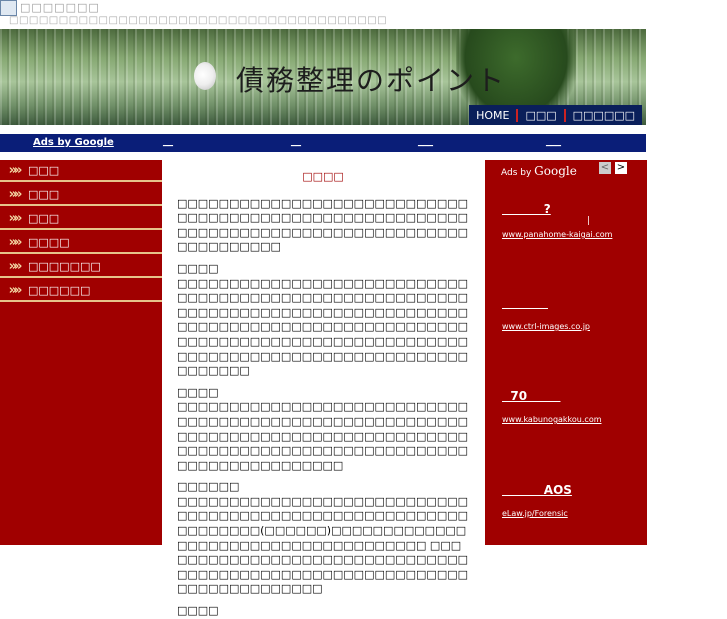 This screenshot has height=619, width=727. I want to click on ad-extra: |, so click(589, 221).